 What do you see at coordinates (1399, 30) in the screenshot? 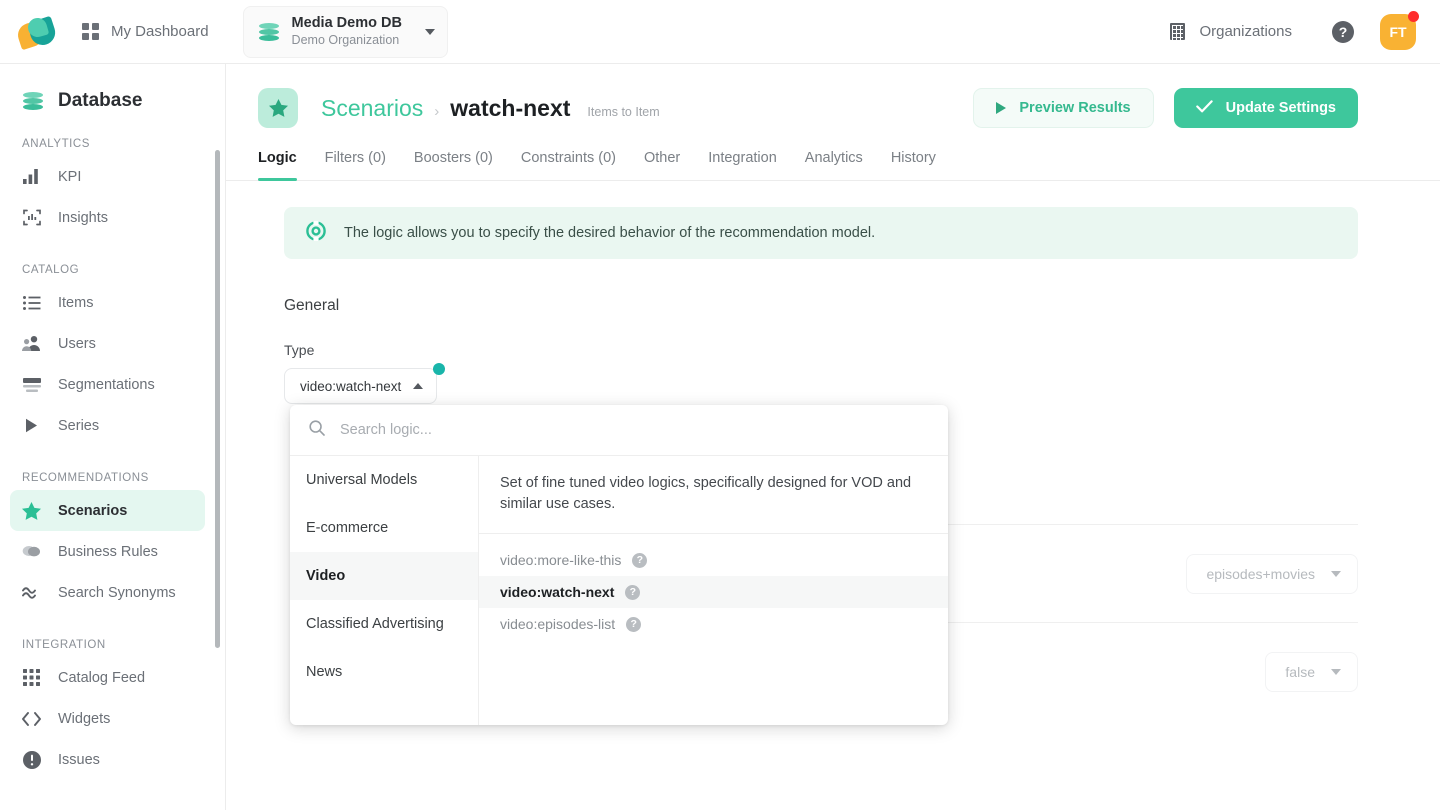
I see `user-avatar: FT` at bounding box center [1399, 30].